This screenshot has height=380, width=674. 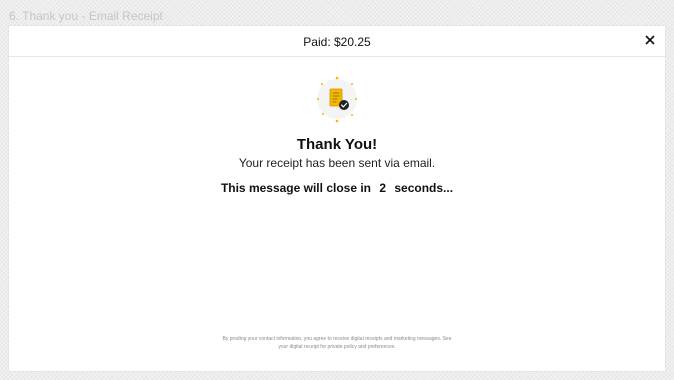 I want to click on frame-title: 6. Thank you - Email Receipt, so click(x=86, y=16).